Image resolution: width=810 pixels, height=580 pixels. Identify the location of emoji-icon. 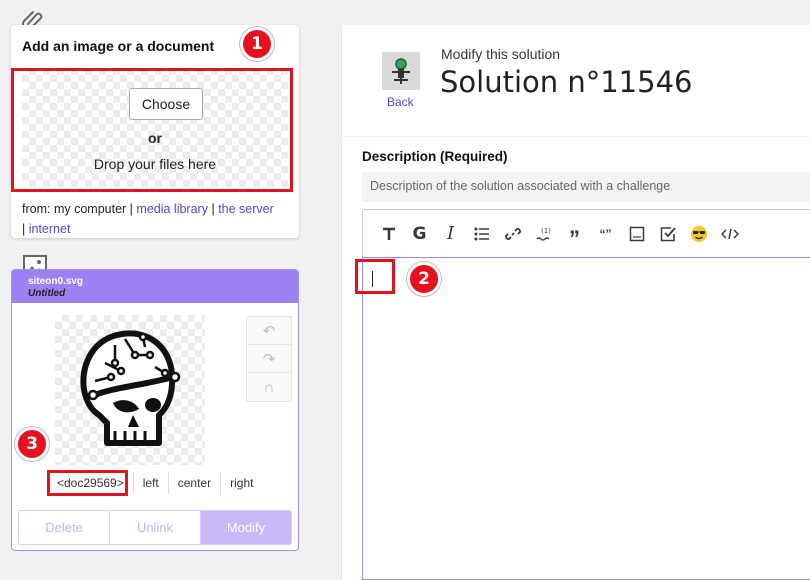
(698, 234).